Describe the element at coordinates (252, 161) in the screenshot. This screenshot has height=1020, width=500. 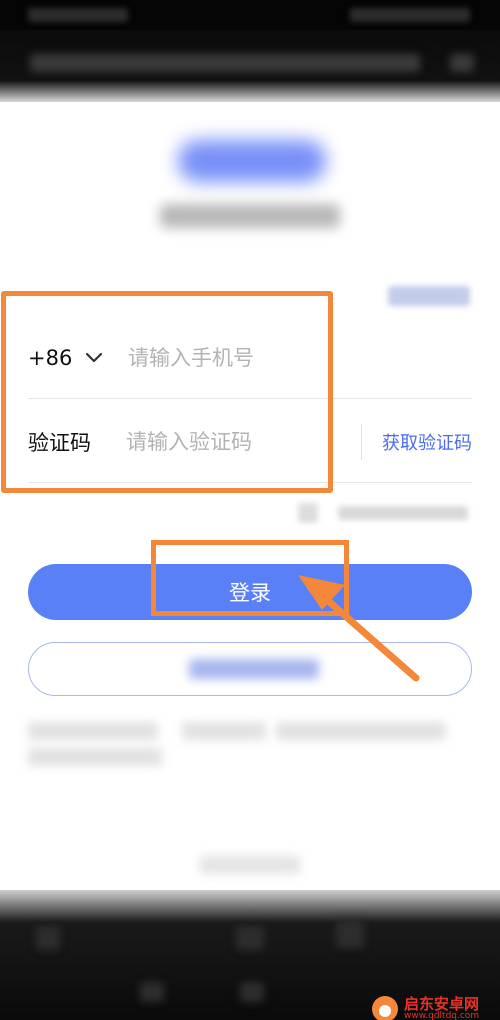
I see `brand-logo` at that location.